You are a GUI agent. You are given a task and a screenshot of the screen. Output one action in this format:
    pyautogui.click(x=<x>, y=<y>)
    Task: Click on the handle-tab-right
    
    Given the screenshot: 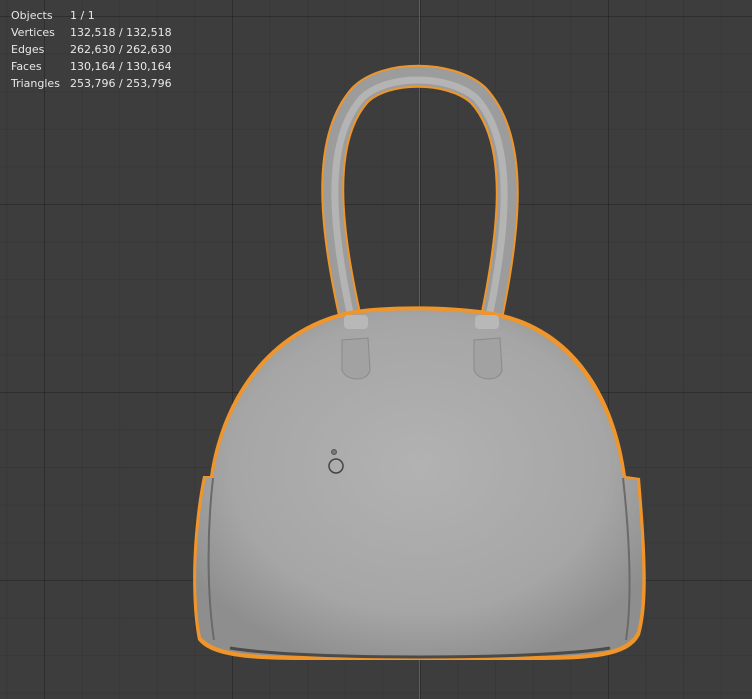 What is the action you would take?
    pyautogui.click(x=488, y=347)
    